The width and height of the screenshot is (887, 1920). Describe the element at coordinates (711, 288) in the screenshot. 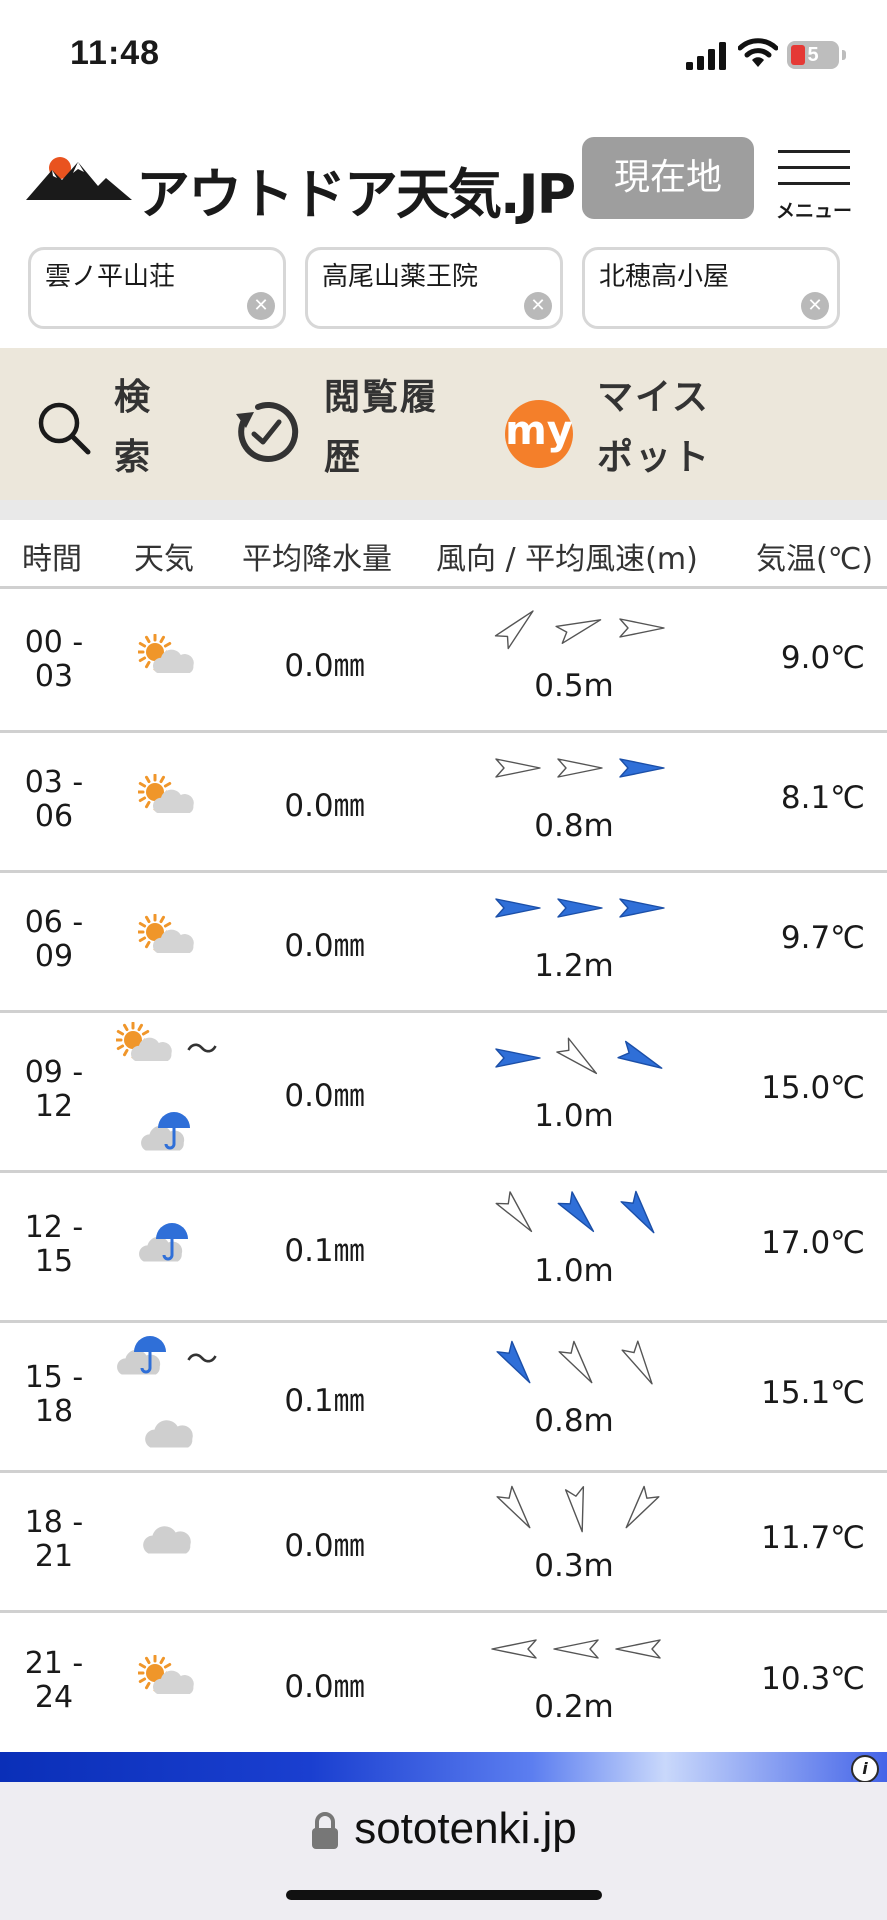

I see `history-chip: 北穂高小屋 ✕` at that location.